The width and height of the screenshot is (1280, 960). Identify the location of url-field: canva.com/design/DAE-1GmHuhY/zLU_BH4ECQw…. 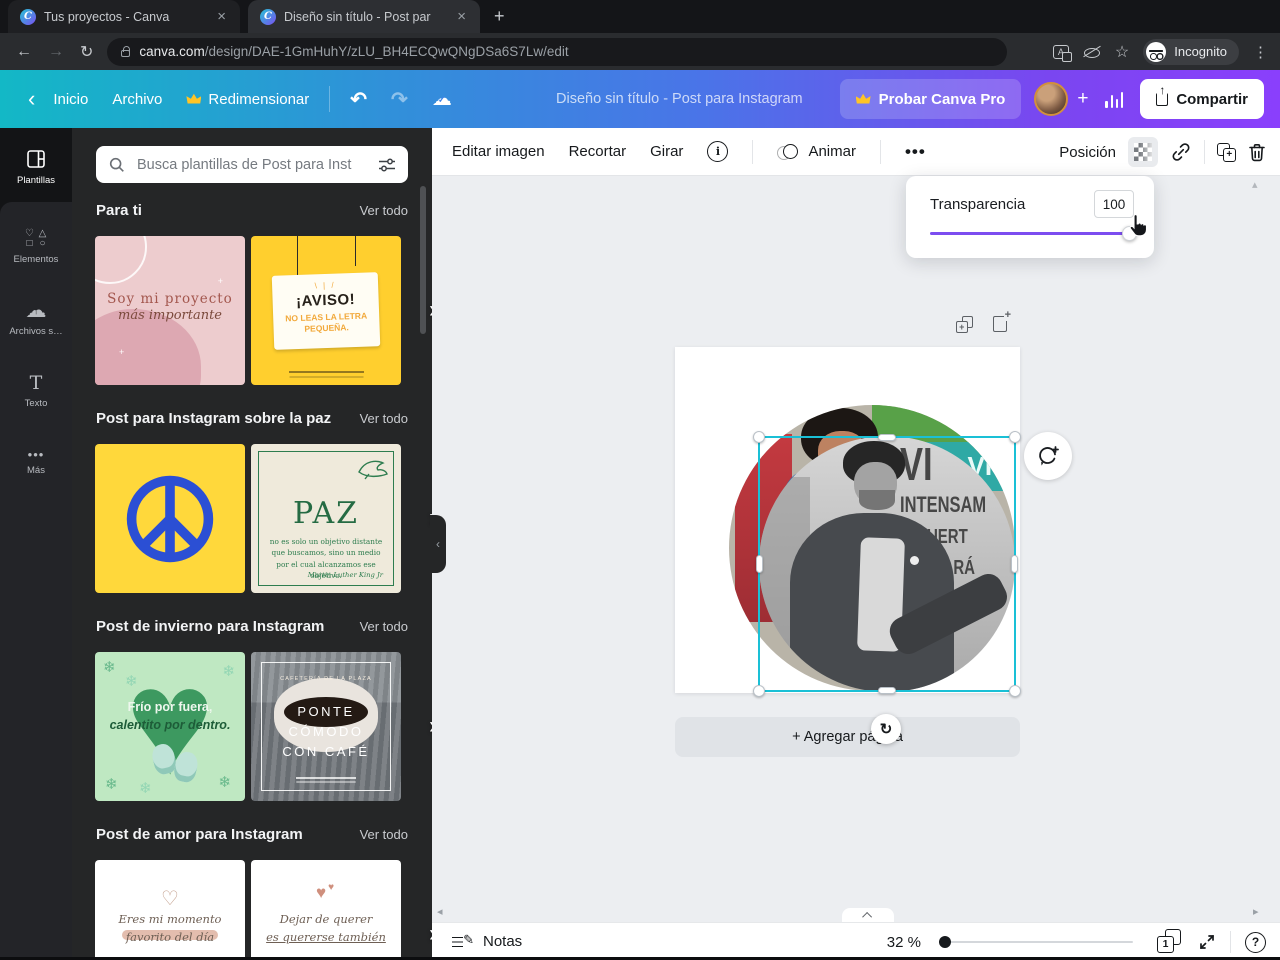
(557, 51).